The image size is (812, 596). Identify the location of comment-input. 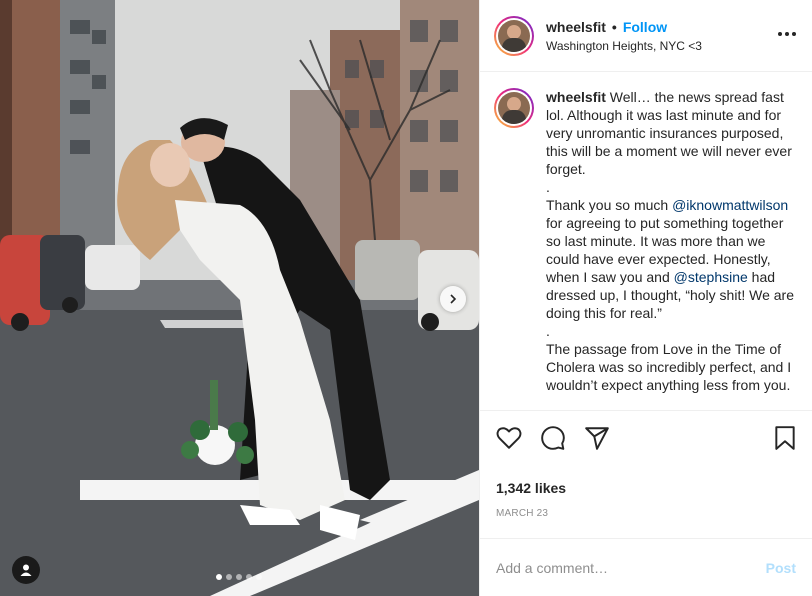
(631, 567).